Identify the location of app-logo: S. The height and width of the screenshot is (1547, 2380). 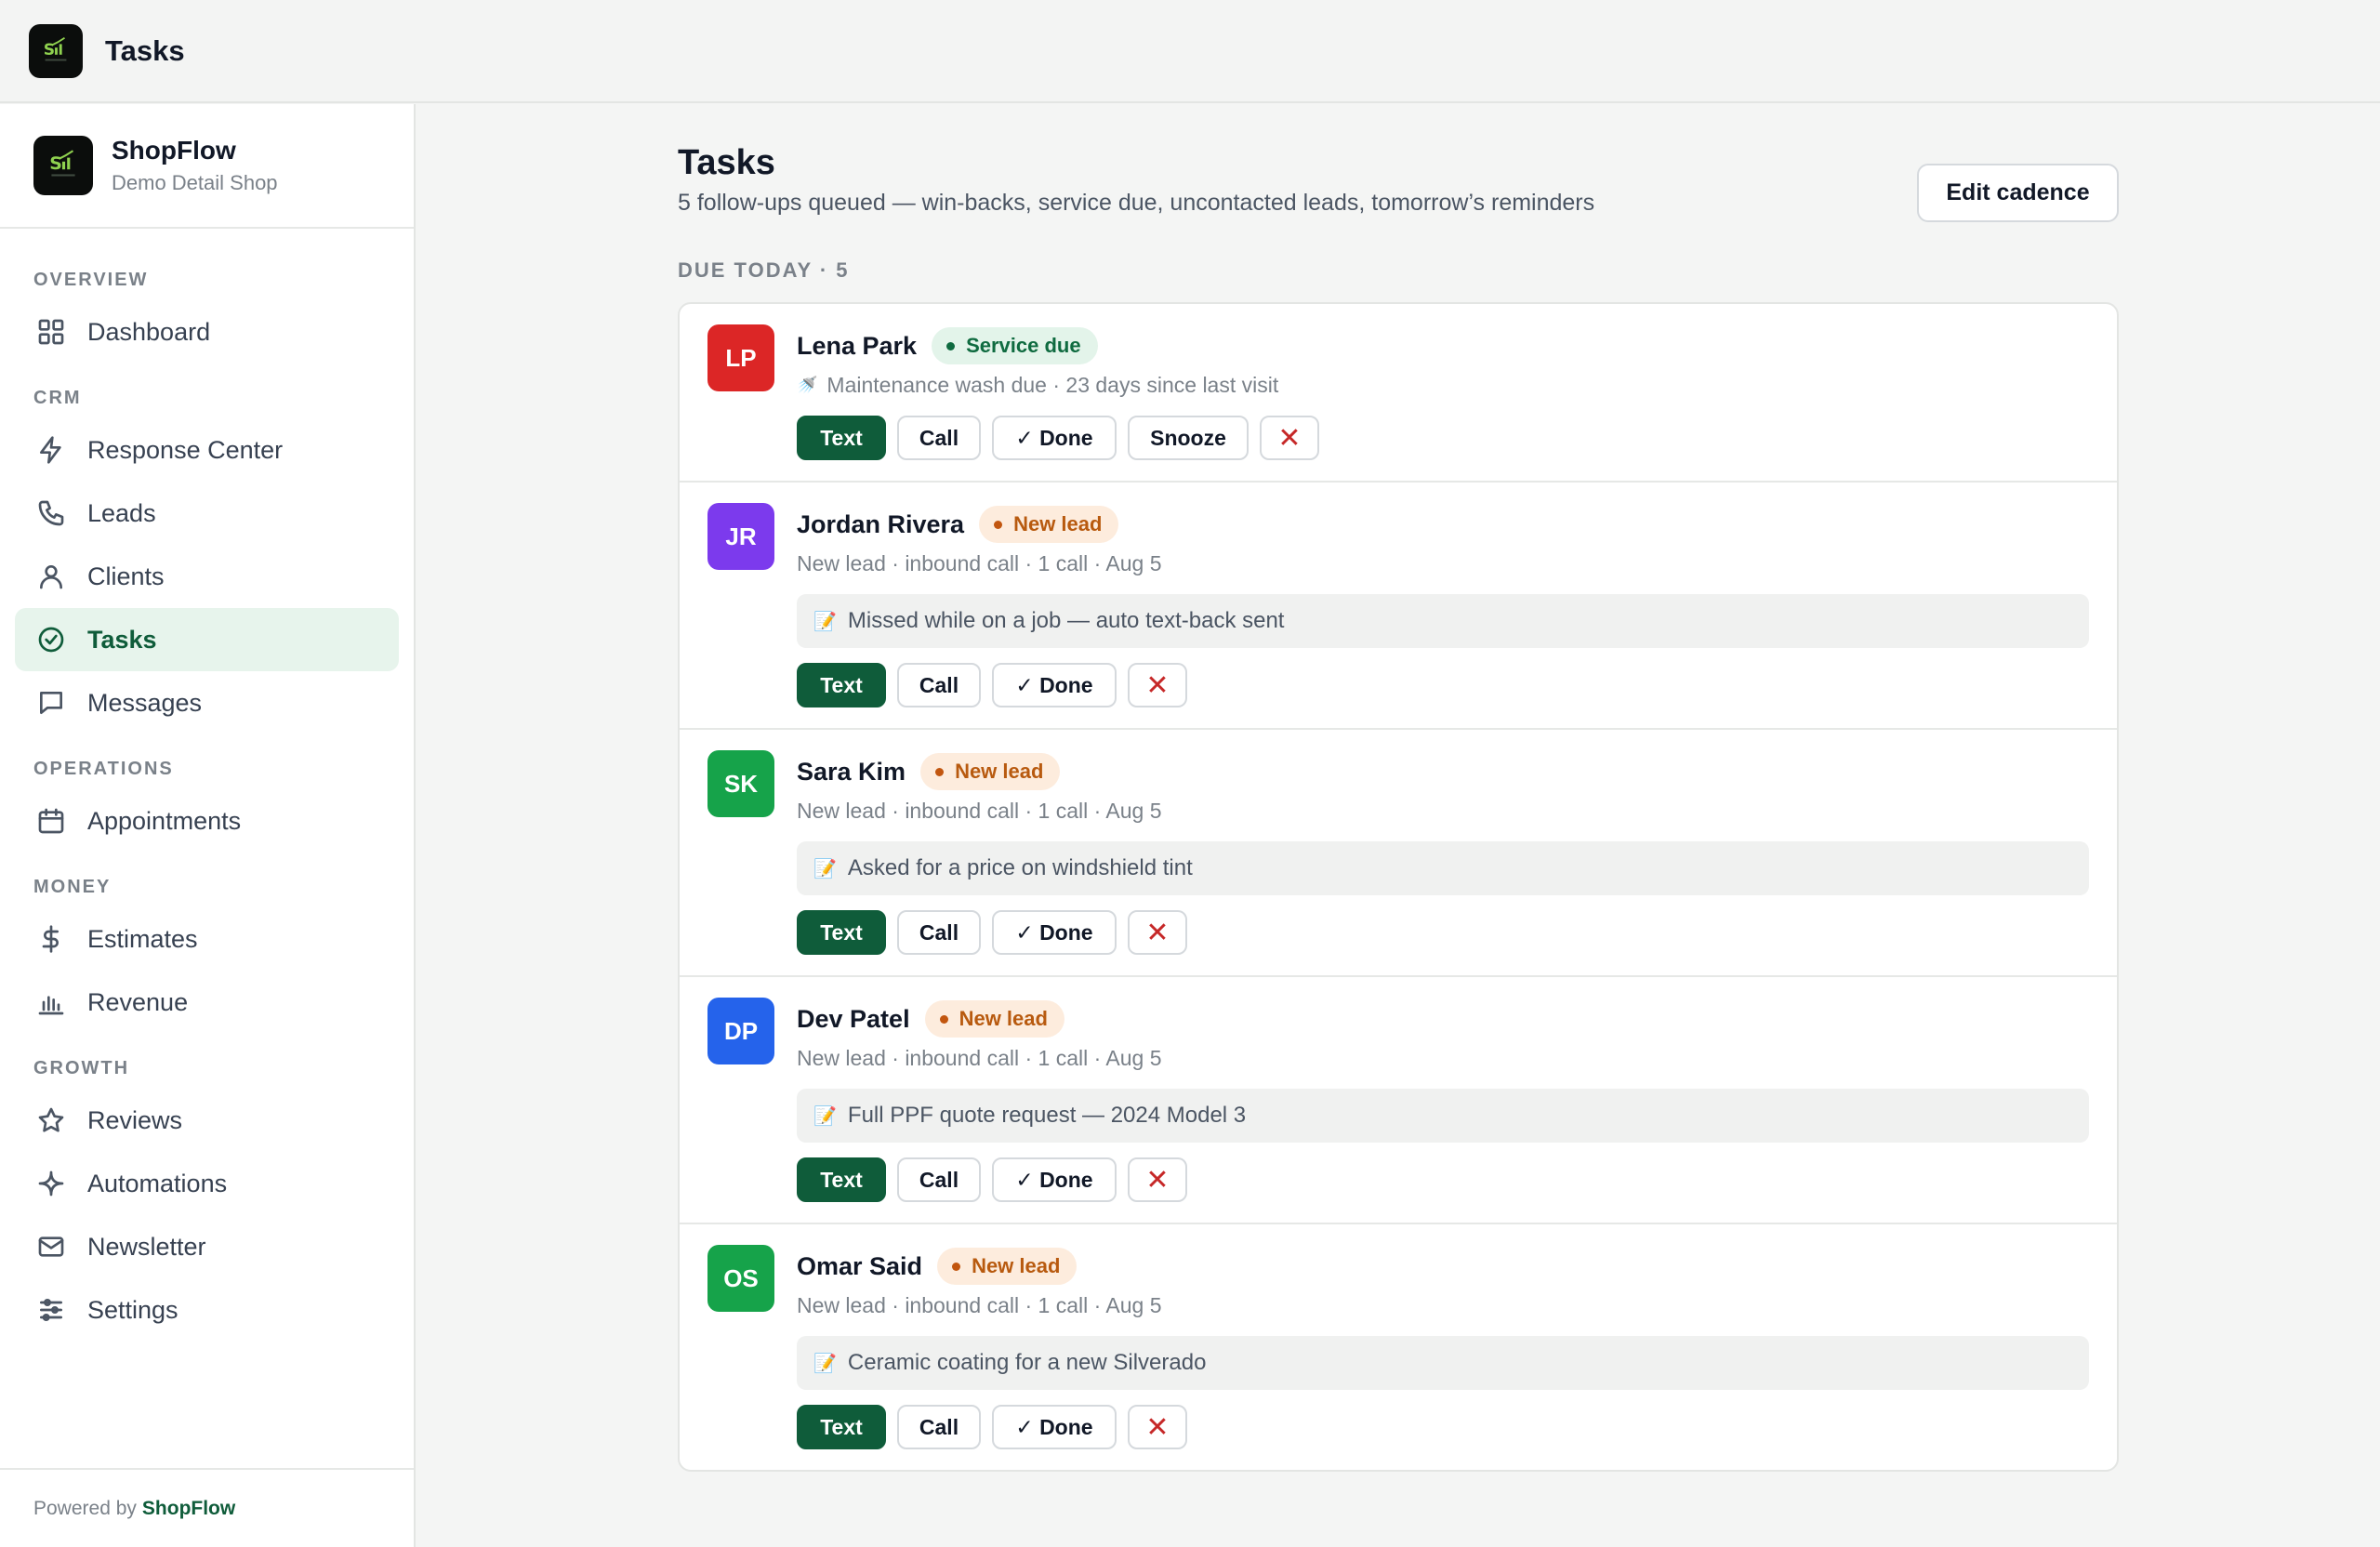
(56, 50).